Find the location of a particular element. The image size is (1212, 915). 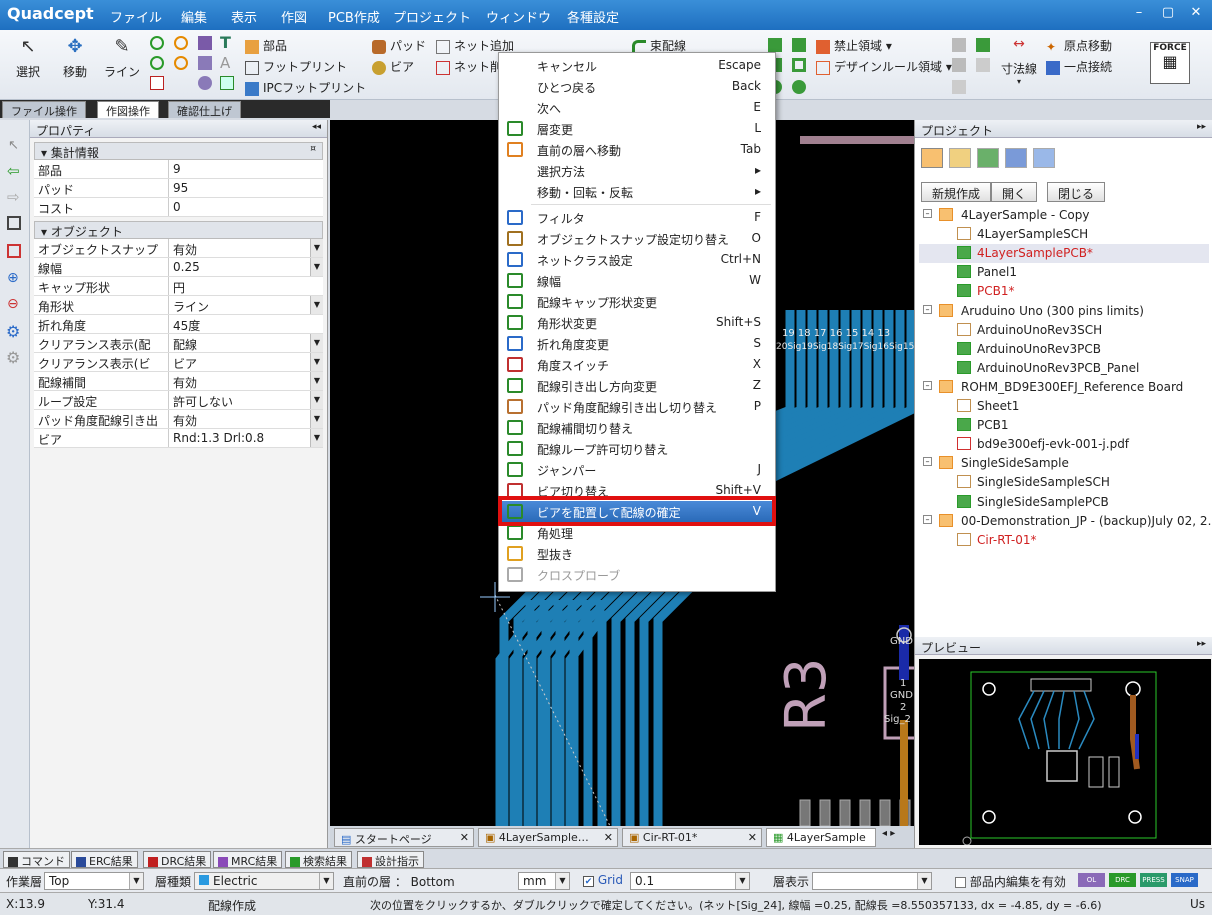

tab-file-ops: ファイル操作 is located at coordinates (44, 109).